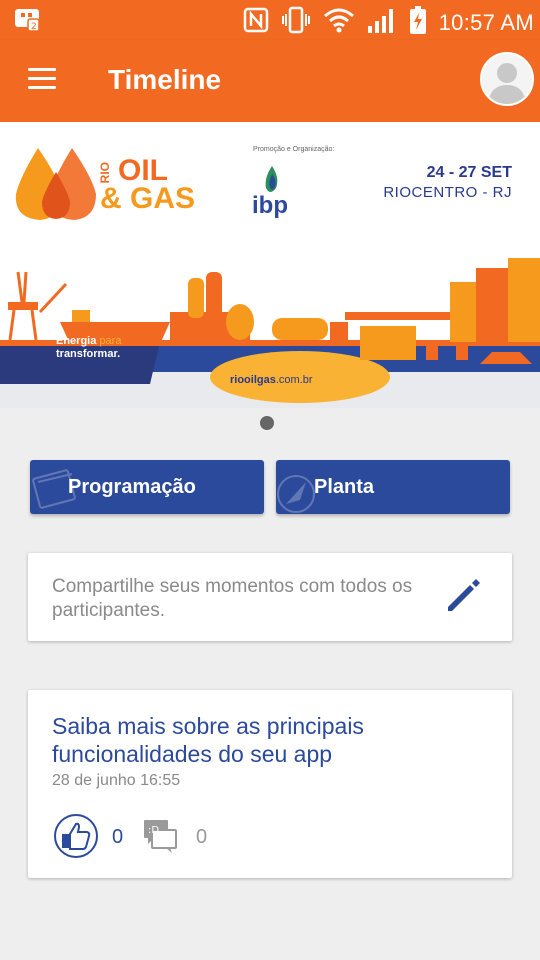 This screenshot has height=960, width=540. Describe the element at coordinates (270, 20) in the screenshot. I see `status-bar: 2 10:57 AM` at that location.